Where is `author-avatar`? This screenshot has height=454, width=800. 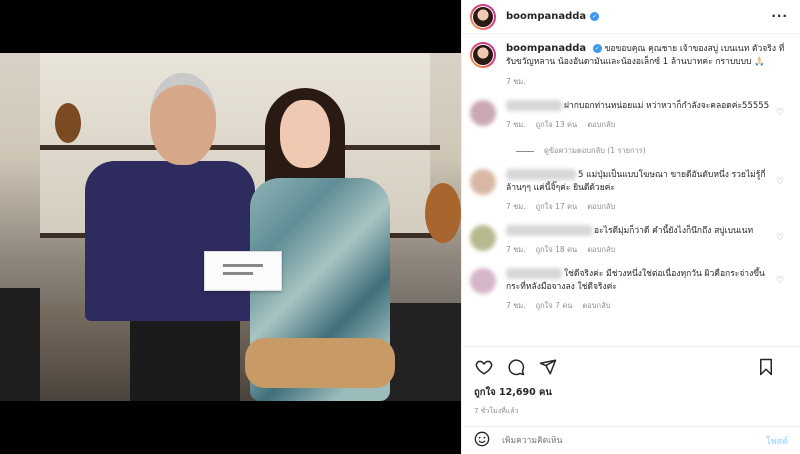 author-avatar is located at coordinates (483, 16).